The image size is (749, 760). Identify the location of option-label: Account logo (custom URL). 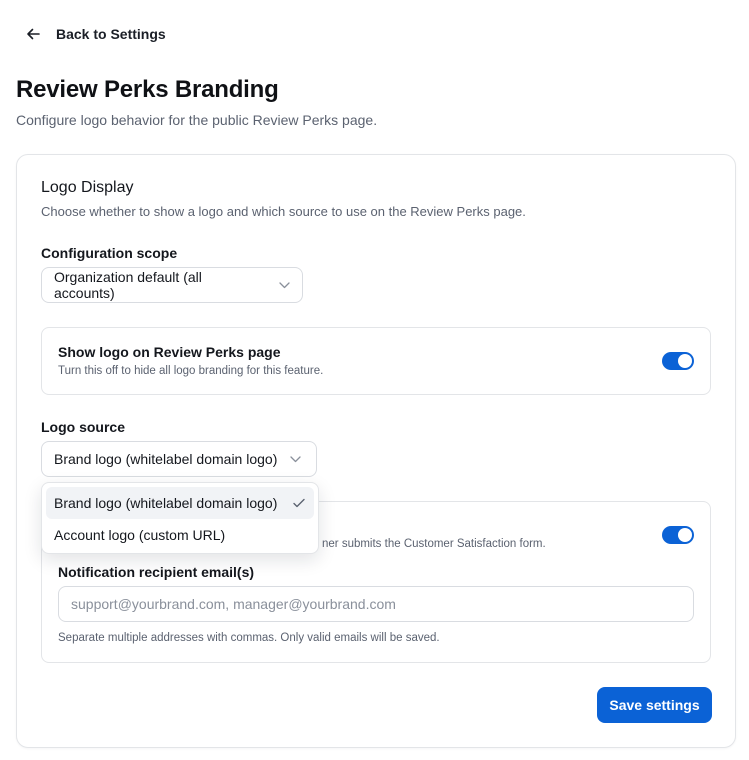
(140, 535).